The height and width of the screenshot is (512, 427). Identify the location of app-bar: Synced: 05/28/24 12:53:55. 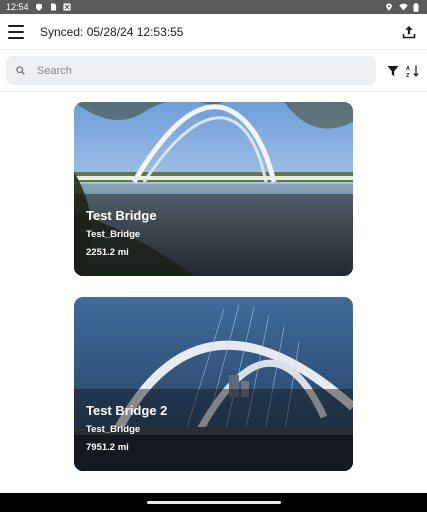
(213, 32).